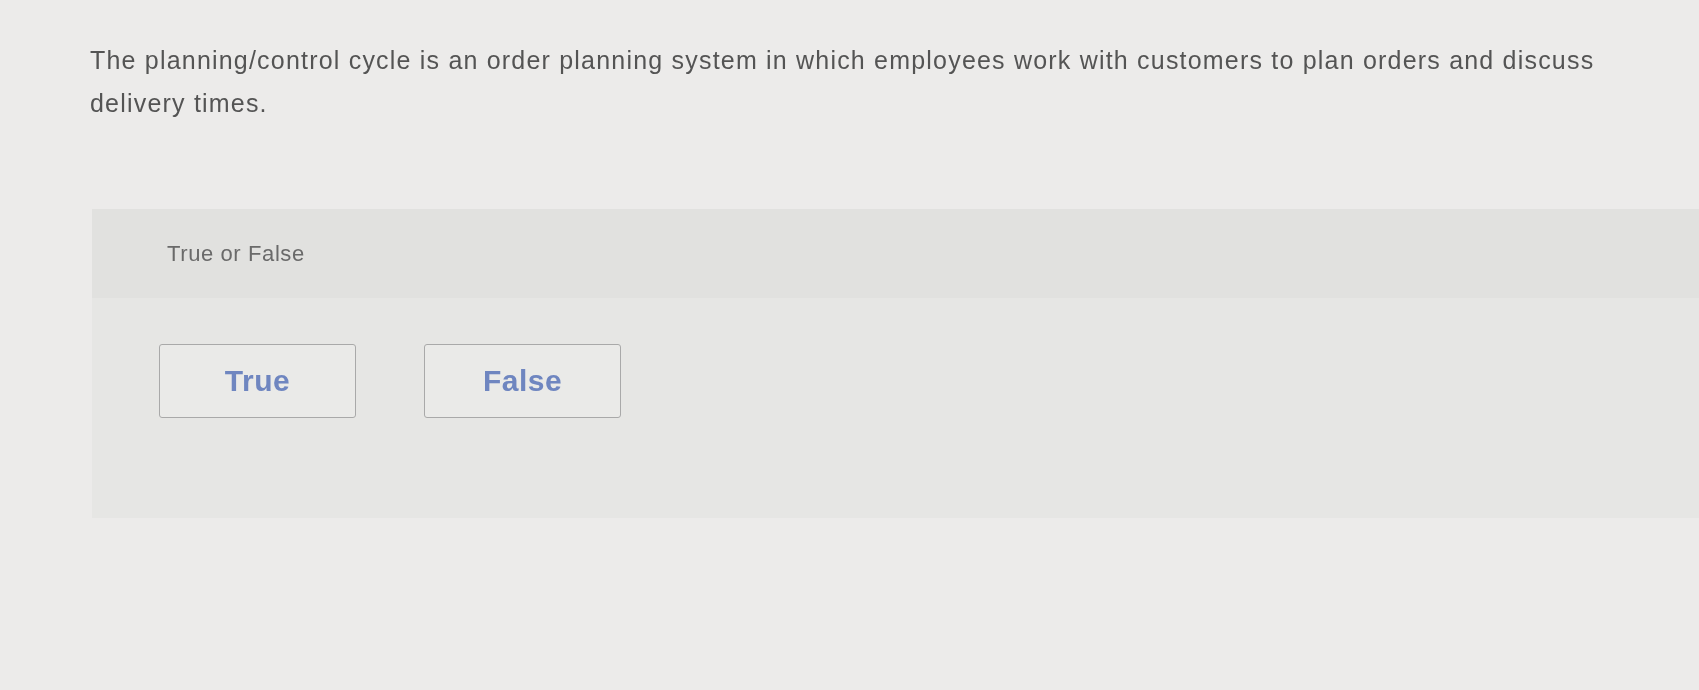 The width and height of the screenshot is (1699, 690). Describe the element at coordinates (522, 381) in the screenshot. I see `answer-option-button: False` at that location.